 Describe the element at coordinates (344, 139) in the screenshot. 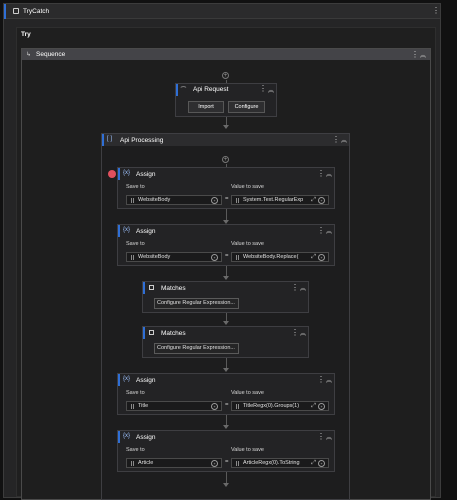

I see `api-processing-collapse-icon: ︽` at that location.